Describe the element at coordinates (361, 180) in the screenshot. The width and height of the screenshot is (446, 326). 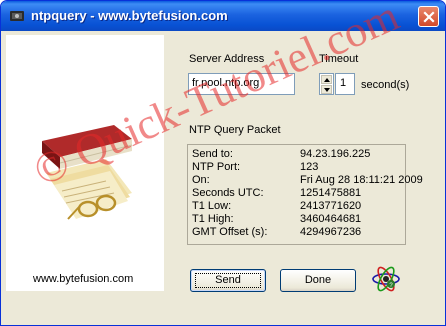
I see `result-value: Fri Aug 28 18:11:21 2009` at that location.